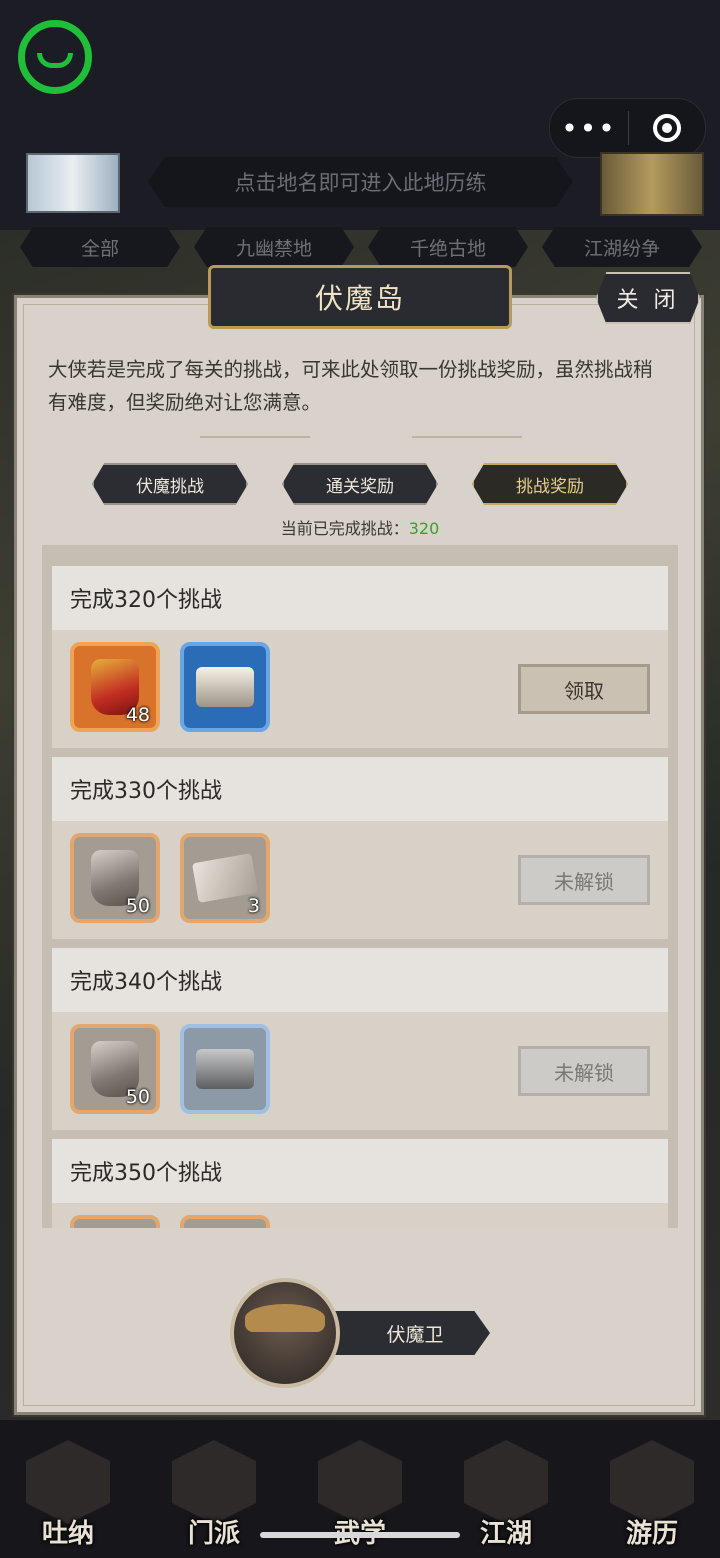 This screenshot has height=1558, width=720. I want to click on menpai-icon, so click(214, 1482).